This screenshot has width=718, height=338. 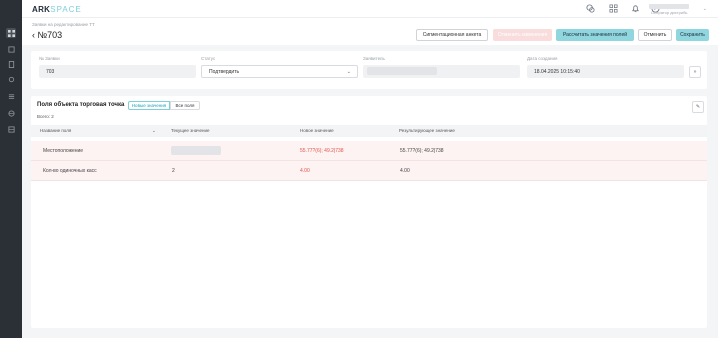 What do you see at coordinates (56, 130) in the screenshot?
I see `col-field-name: Название поля` at bounding box center [56, 130].